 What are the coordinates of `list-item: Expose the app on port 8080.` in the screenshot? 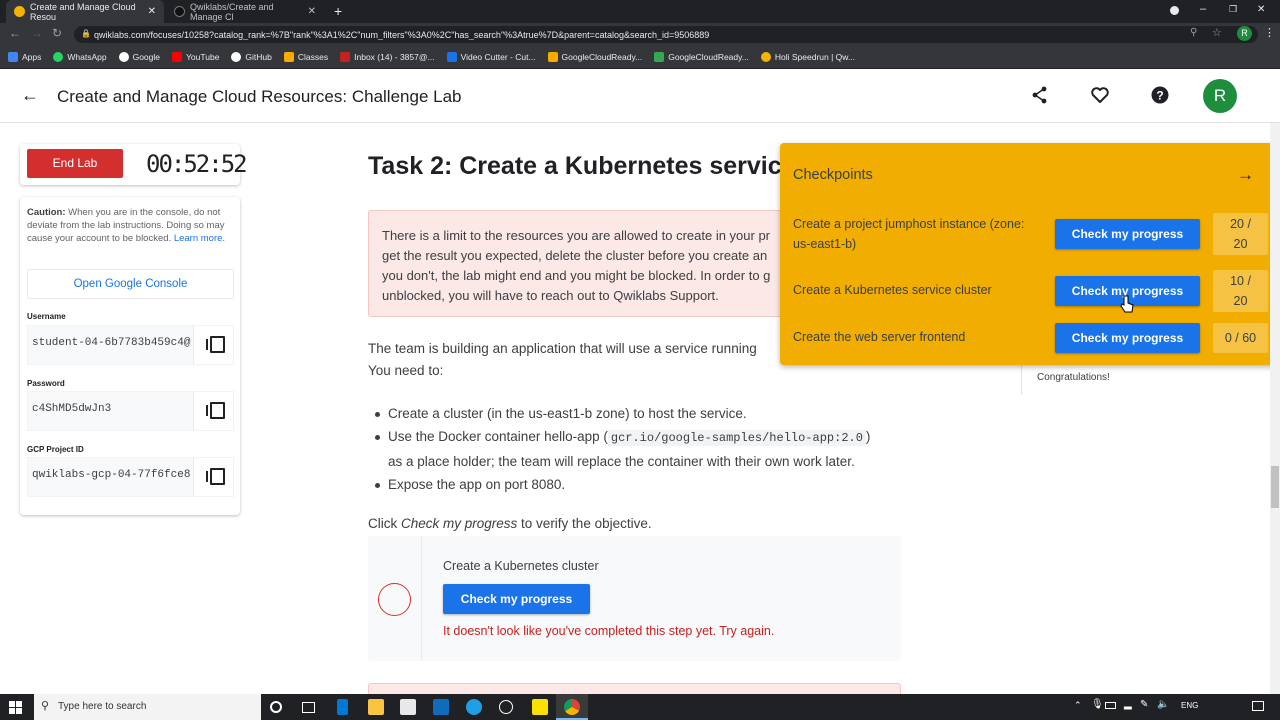 It's located at (641, 484).